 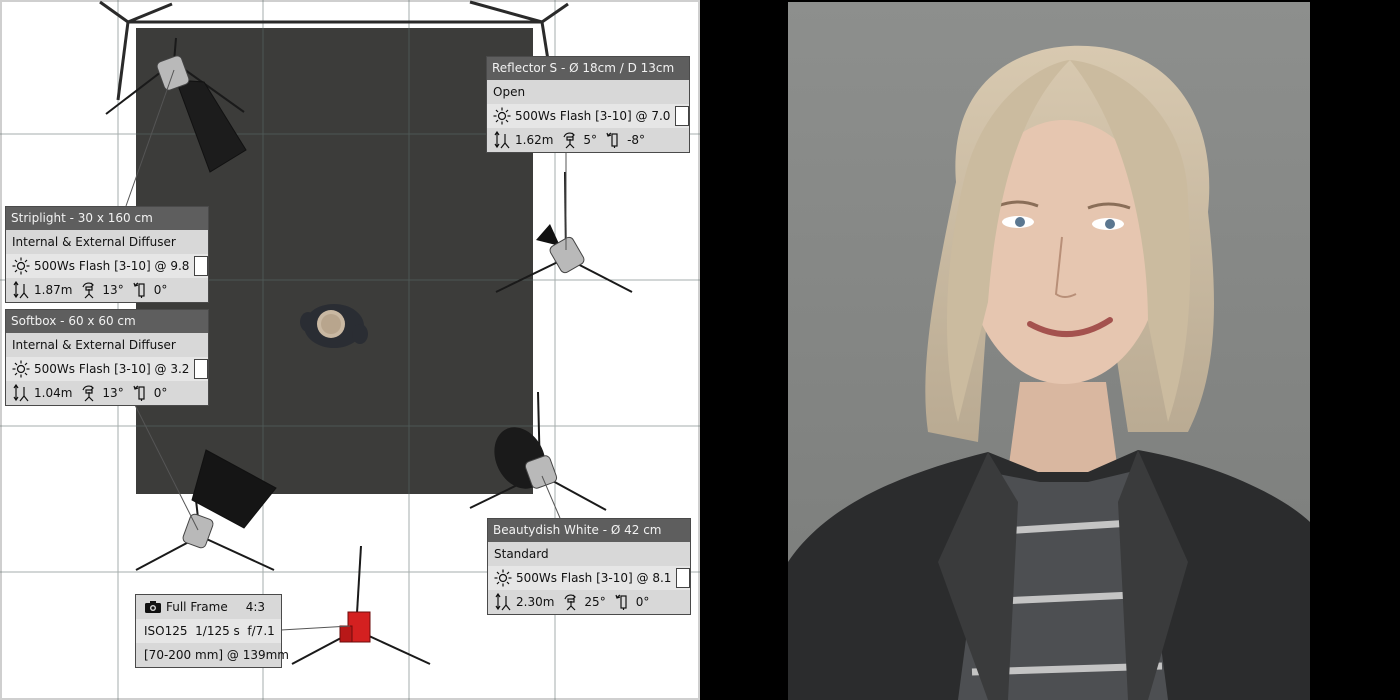 I want to click on beautydish-color-swatch, so click(x=683, y=578).